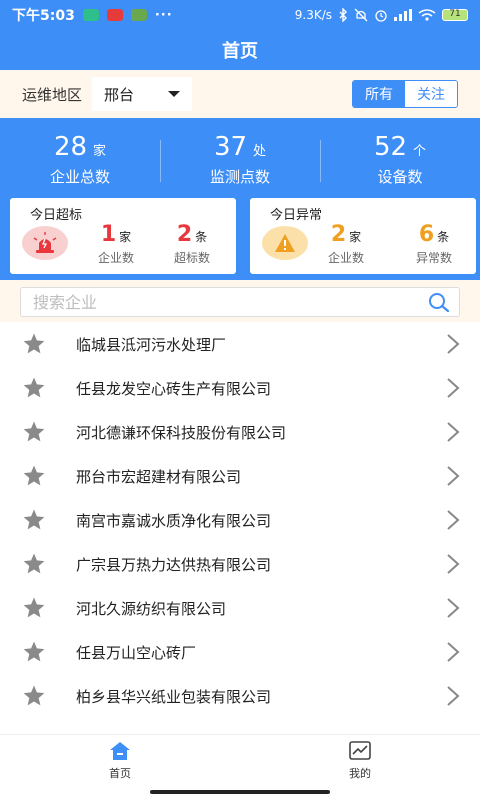 This screenshot has height=800, width=480. I want to click on stat-value: 52, so click(390, 147).